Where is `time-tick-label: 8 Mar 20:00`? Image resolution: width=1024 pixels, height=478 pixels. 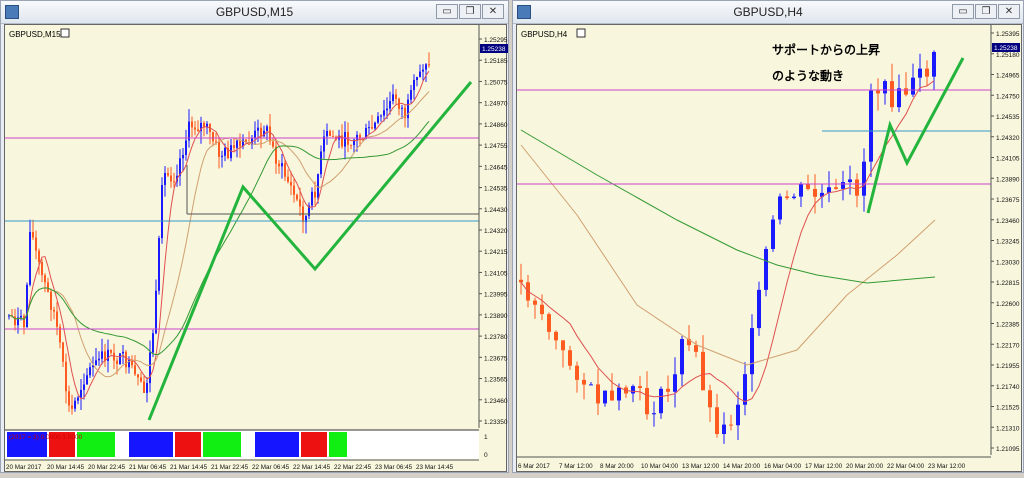
time-tick-label: 8 Mar 20:00 is located at coordinates (617, 466).